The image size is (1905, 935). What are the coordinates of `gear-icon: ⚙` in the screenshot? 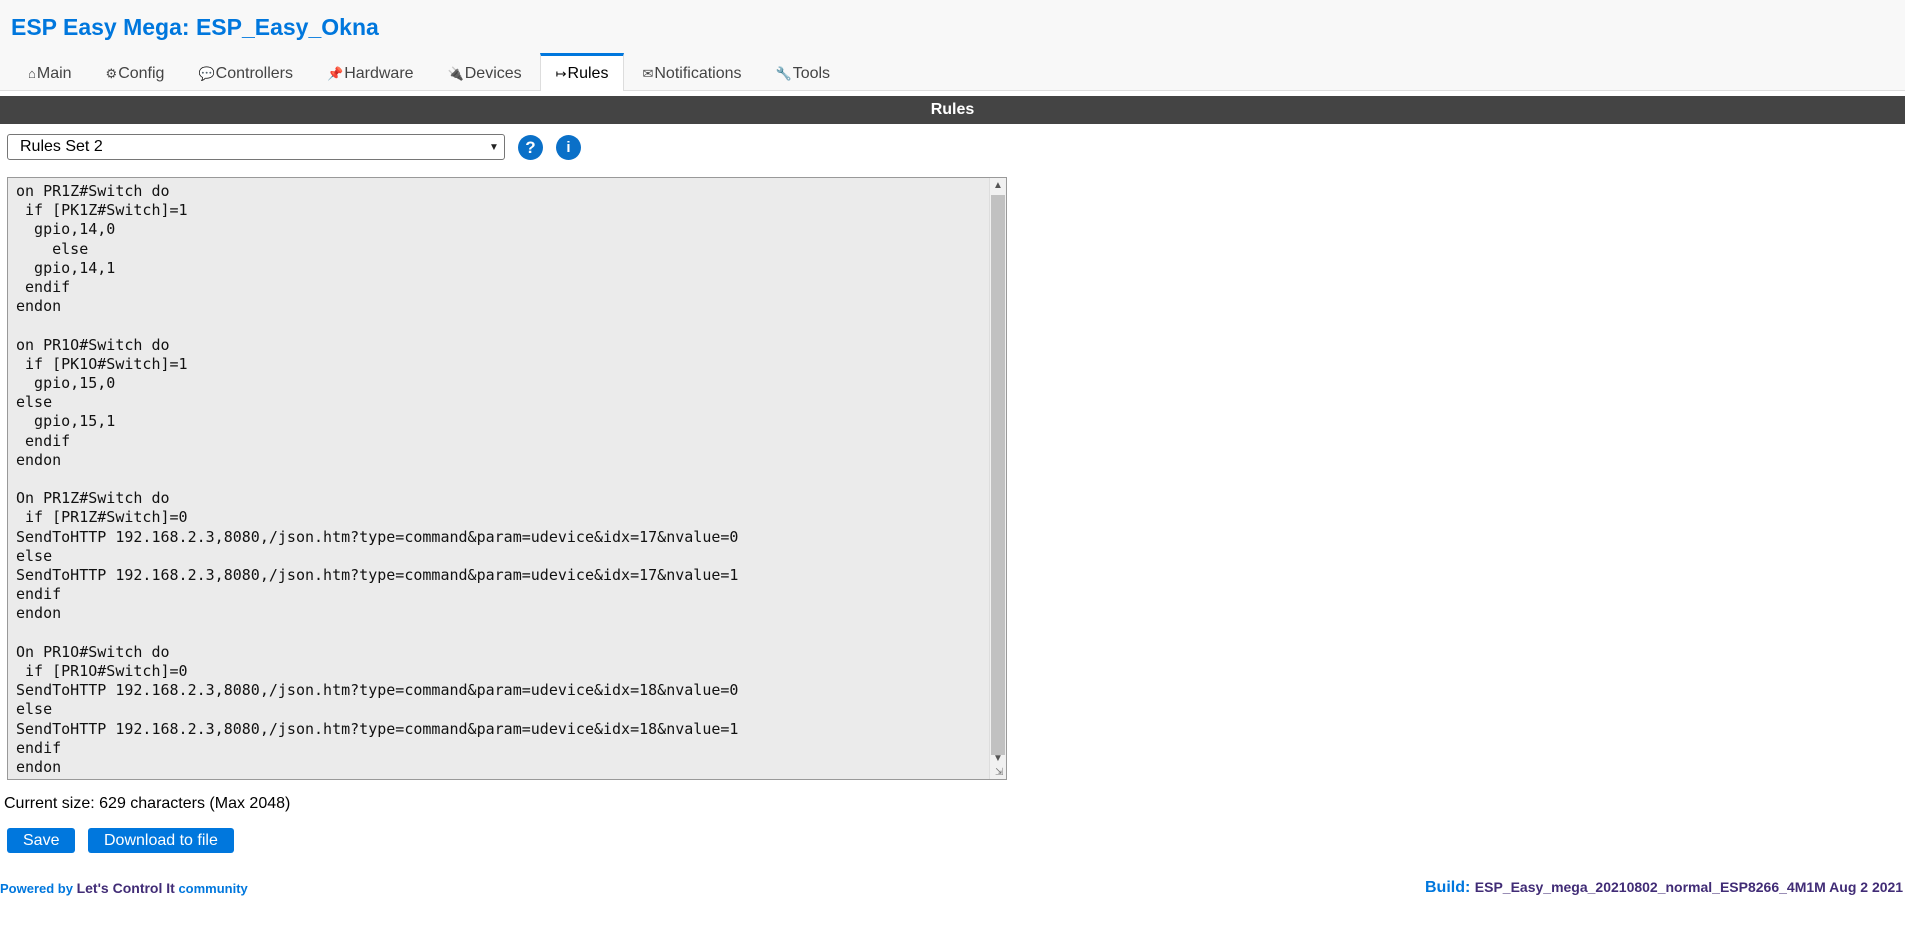 It's located at (111, 73).